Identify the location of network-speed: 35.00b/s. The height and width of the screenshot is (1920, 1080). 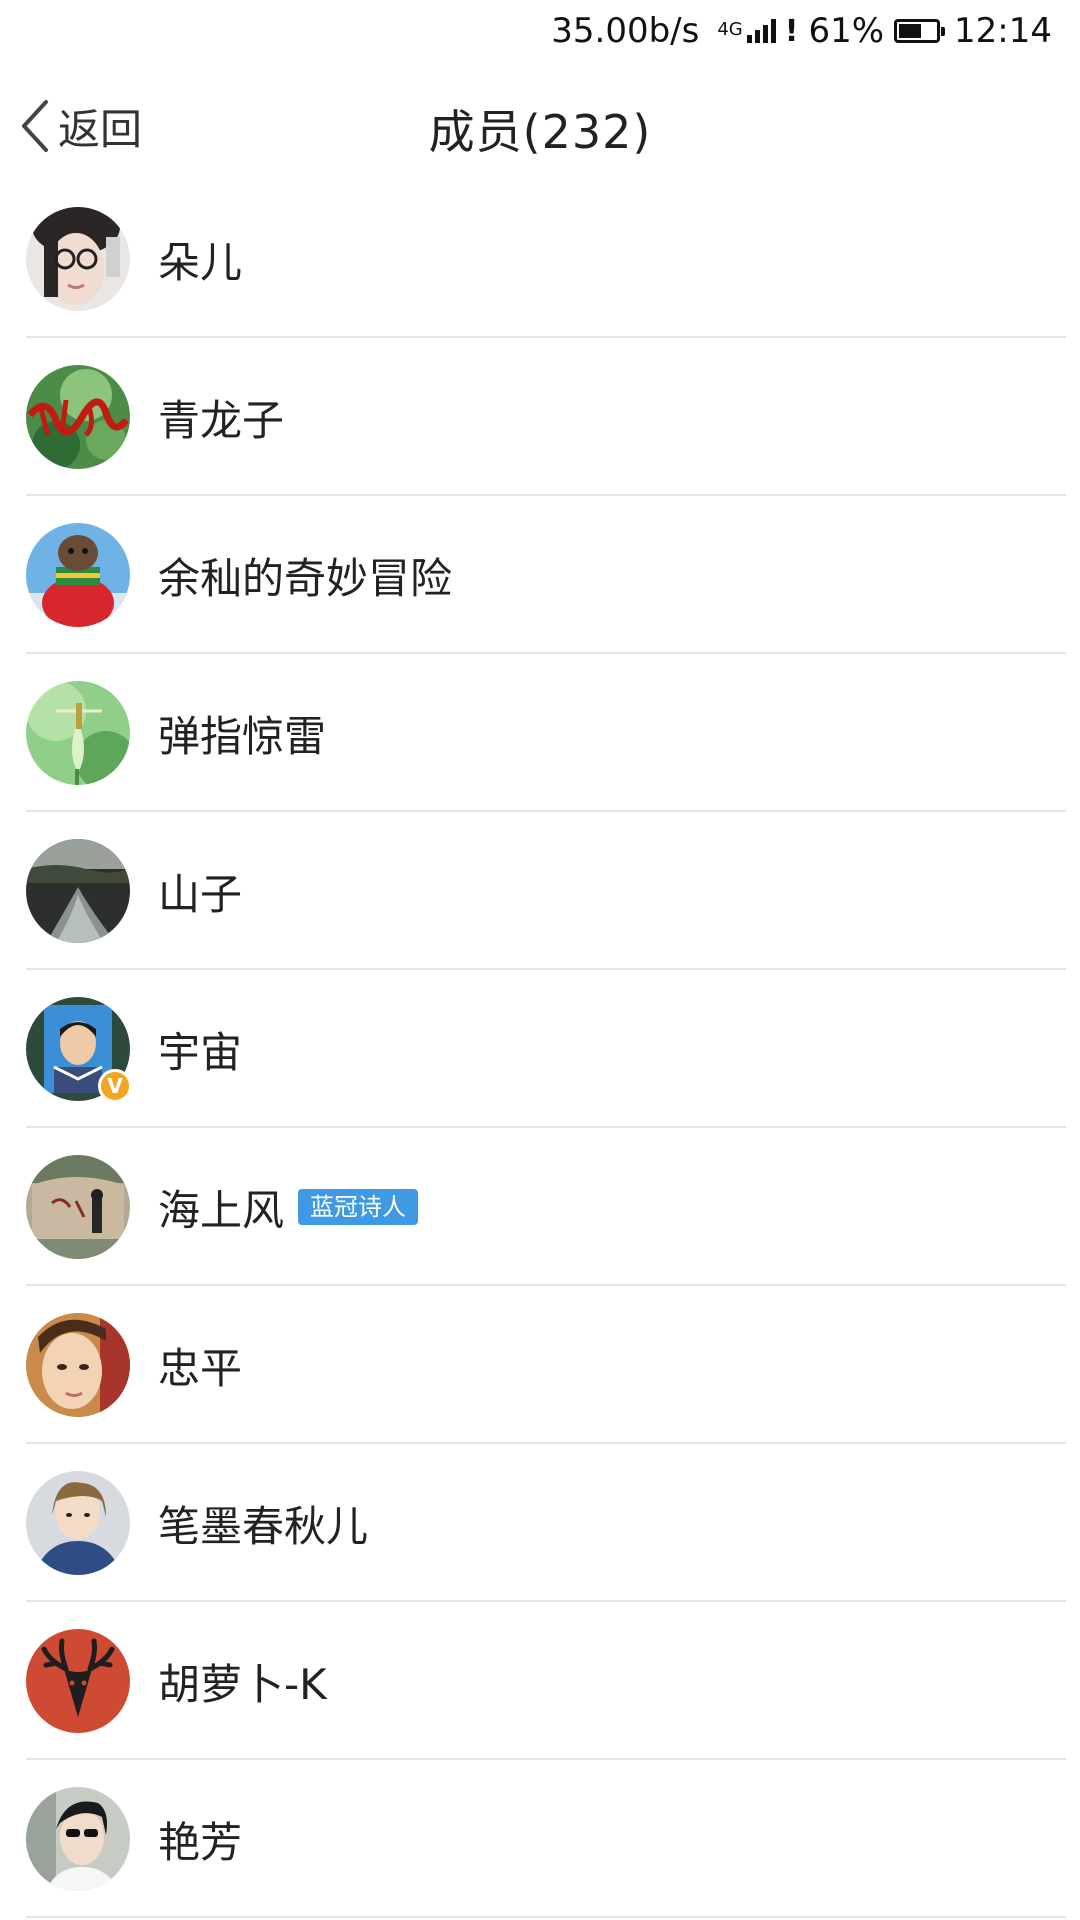
(625, 31).